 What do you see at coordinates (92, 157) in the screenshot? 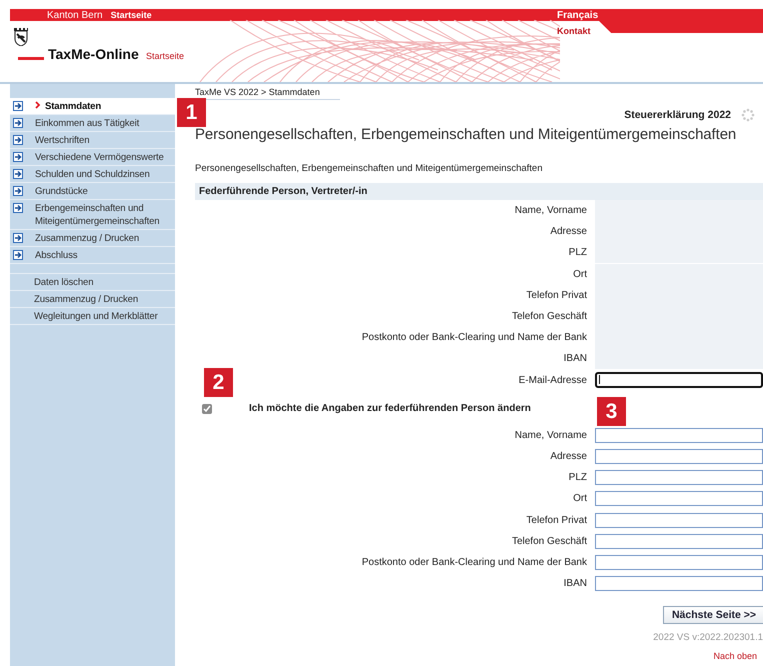
I see `sidebar-item: Verschiedene Vermögenswerte` at bounding box center [92, 157].